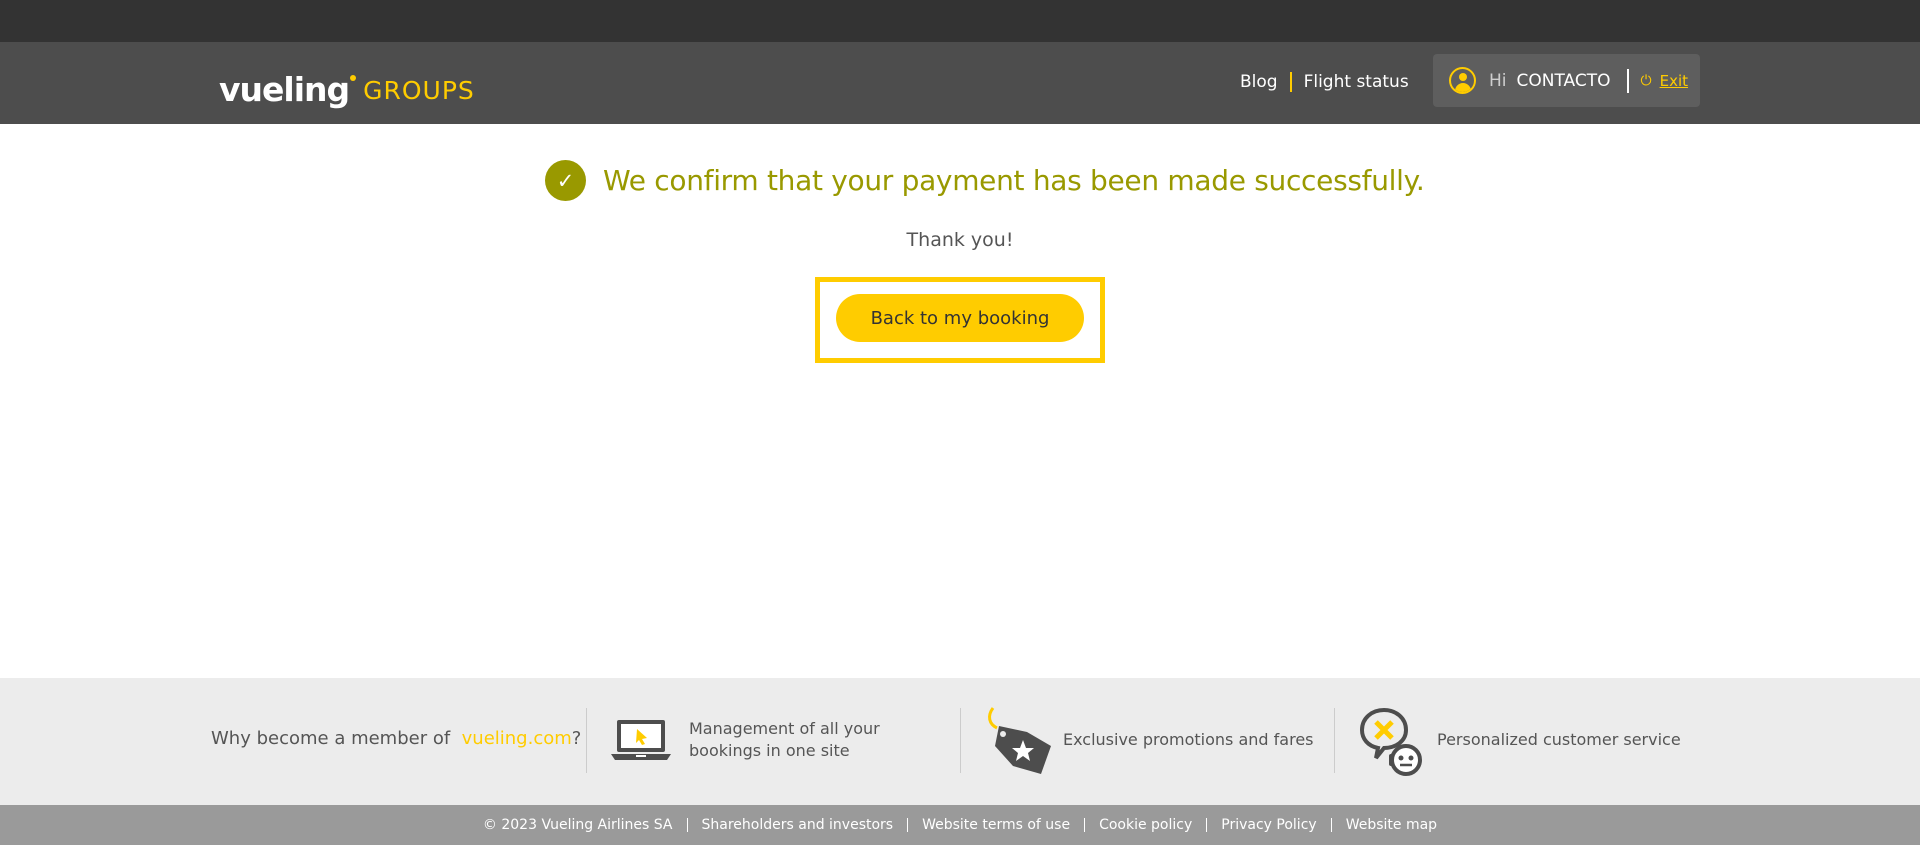  I want to click on user-name: CONTACTO, so click(1564, 81).